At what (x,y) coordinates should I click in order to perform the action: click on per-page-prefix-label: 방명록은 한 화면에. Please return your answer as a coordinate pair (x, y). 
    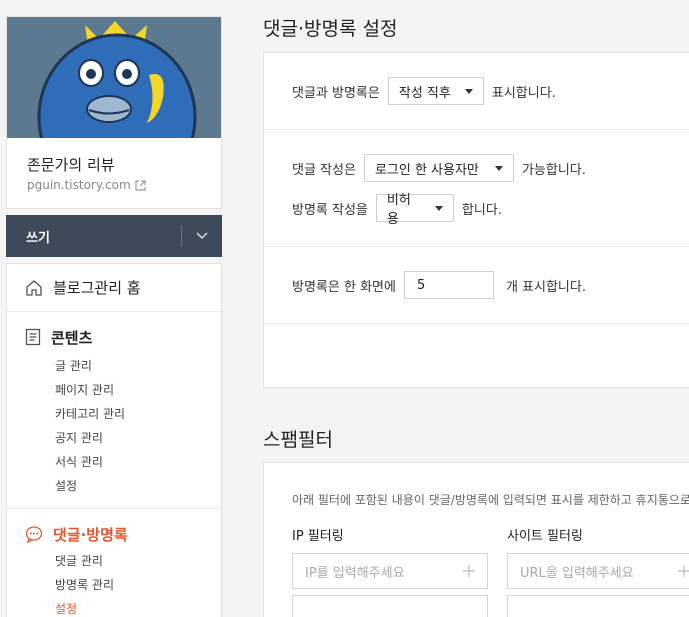
    Looking at the image, I should click on (344, 287).